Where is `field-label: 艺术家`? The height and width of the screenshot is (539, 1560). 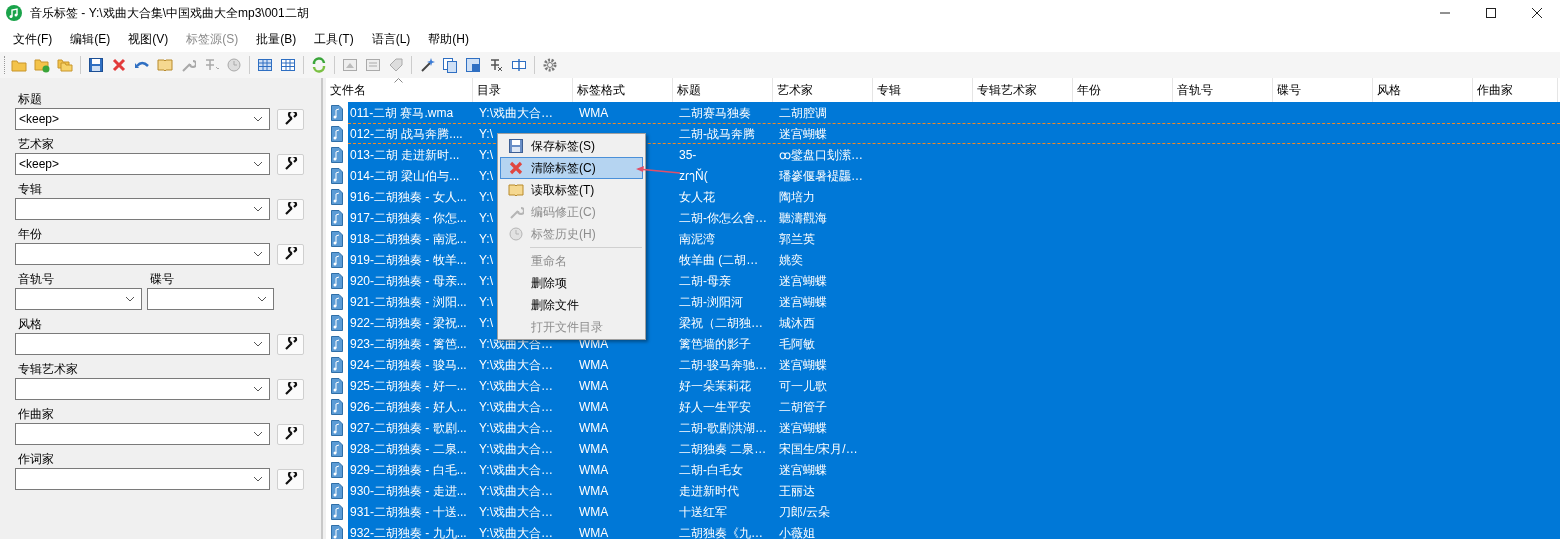
field-label: 艺术家 is located at coordinates (36, 144).